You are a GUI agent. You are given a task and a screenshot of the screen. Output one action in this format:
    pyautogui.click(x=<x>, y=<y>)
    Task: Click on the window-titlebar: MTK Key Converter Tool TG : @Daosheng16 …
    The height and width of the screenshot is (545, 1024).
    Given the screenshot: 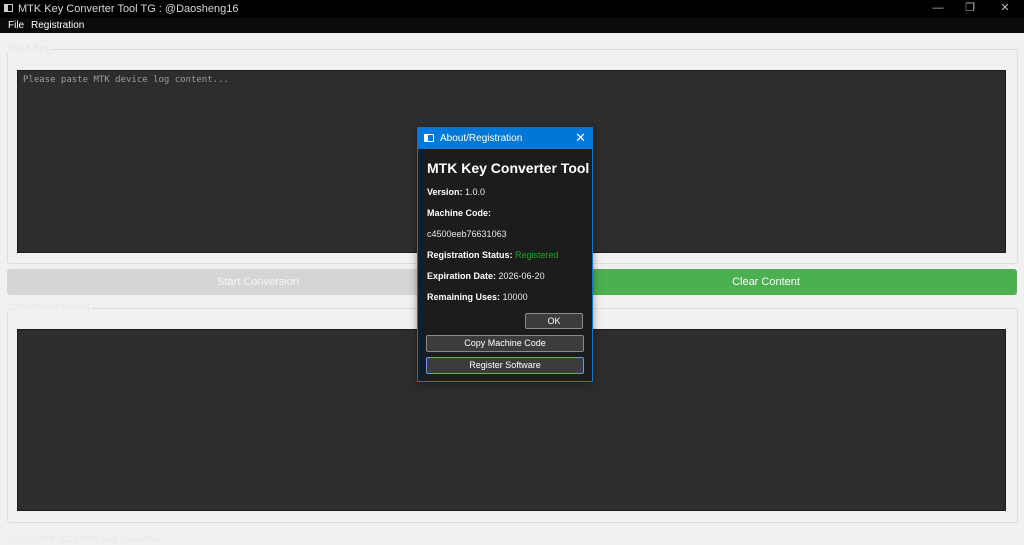 What is the action you would take?
    pyautogui.click(x=512, y=9)
    